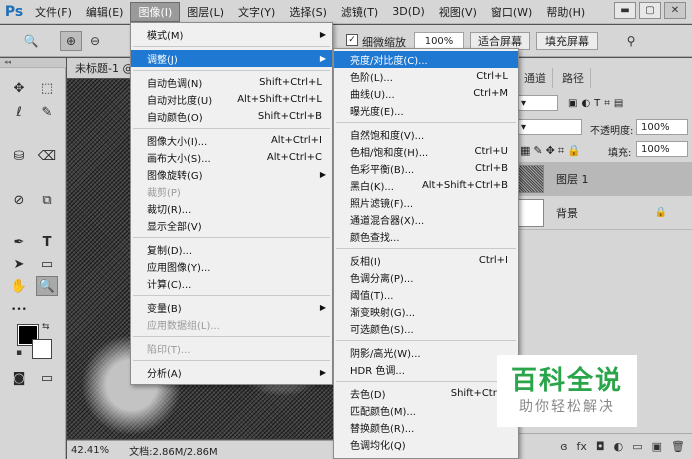 This screenshot has width=692, height=459. Describe the element at coordinates (565, 12) in the screenshot. I see `menu-item: 帮助(H)` at that location.